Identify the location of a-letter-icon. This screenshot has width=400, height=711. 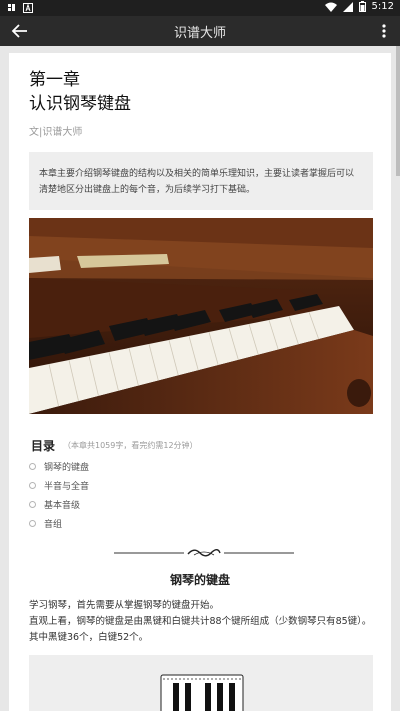
(28, 7).